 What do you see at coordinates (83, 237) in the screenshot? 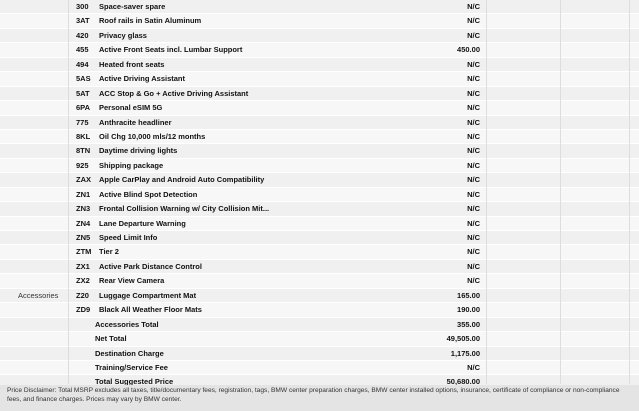
I see `option-code: ZN5` at bounding box center [83, 237].